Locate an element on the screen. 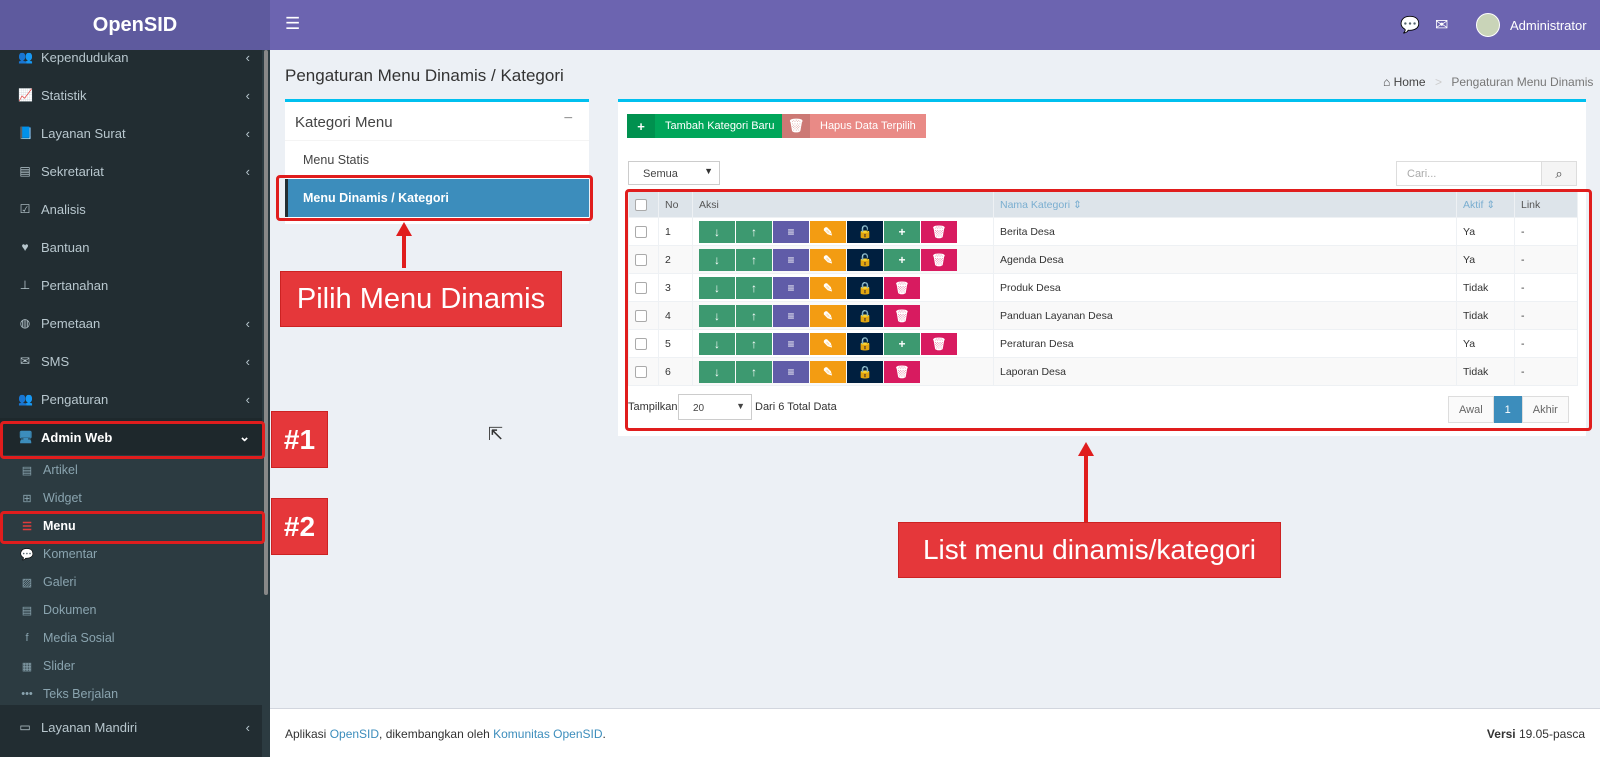 The image size is (1600, 757). sidebar-subitem-galeri: ▨ Galeri is located at coordinates (131, 582).